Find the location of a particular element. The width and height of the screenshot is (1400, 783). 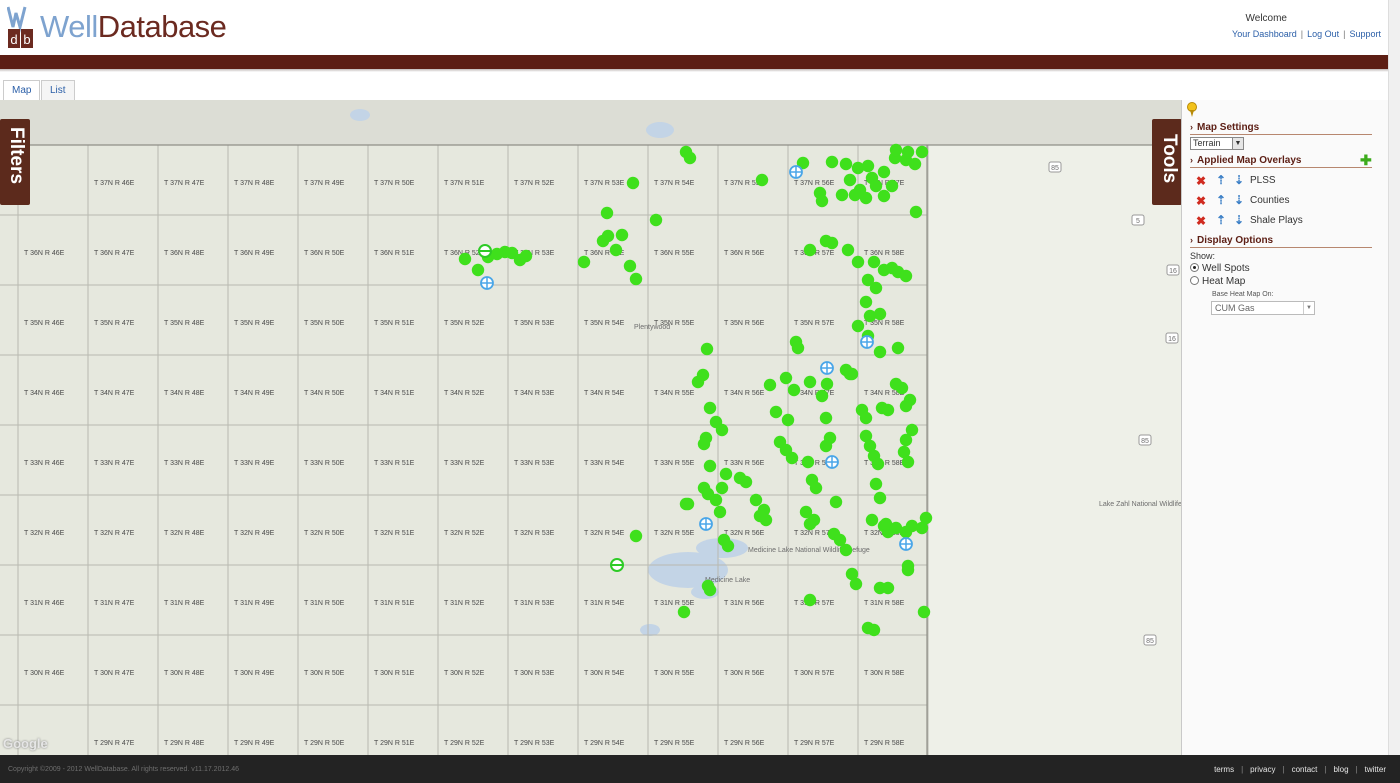

logo-wordmark: WellDatabase is located at coordinates (133, 27).